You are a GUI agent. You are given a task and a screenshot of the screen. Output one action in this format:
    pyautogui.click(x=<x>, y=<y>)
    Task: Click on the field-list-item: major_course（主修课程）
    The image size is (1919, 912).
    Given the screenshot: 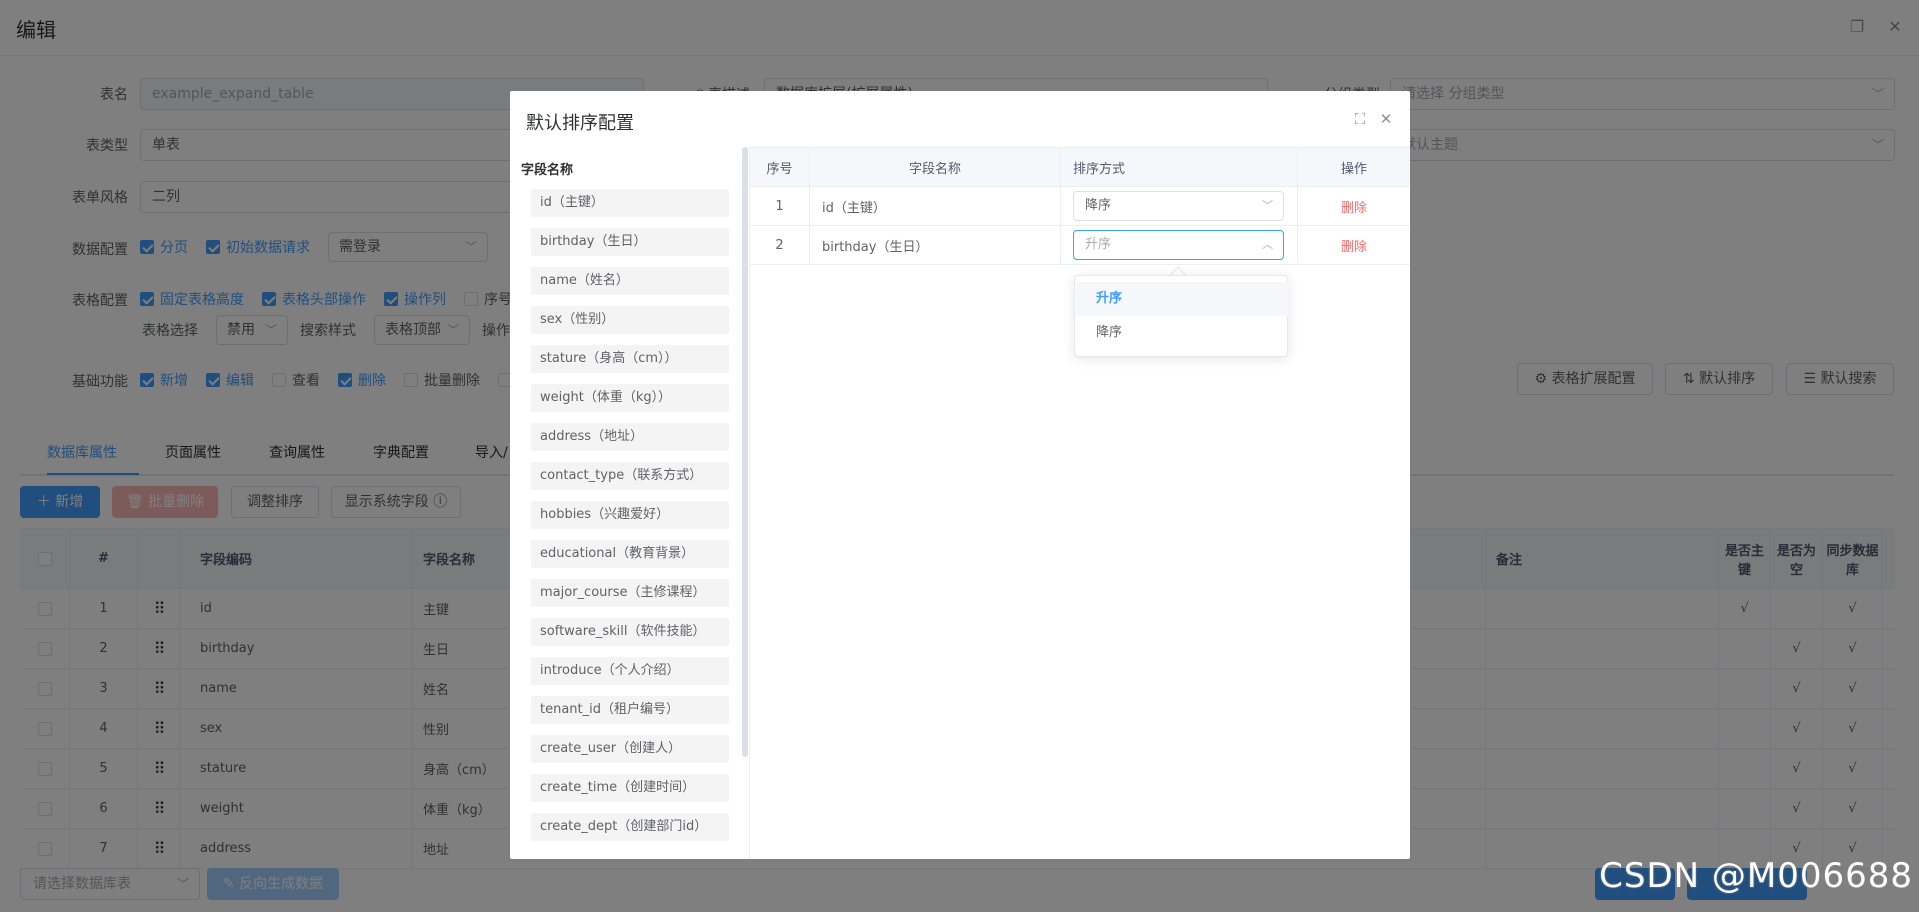 What is the action you would take?
    pyautogui.click(x=630, y=593)
    